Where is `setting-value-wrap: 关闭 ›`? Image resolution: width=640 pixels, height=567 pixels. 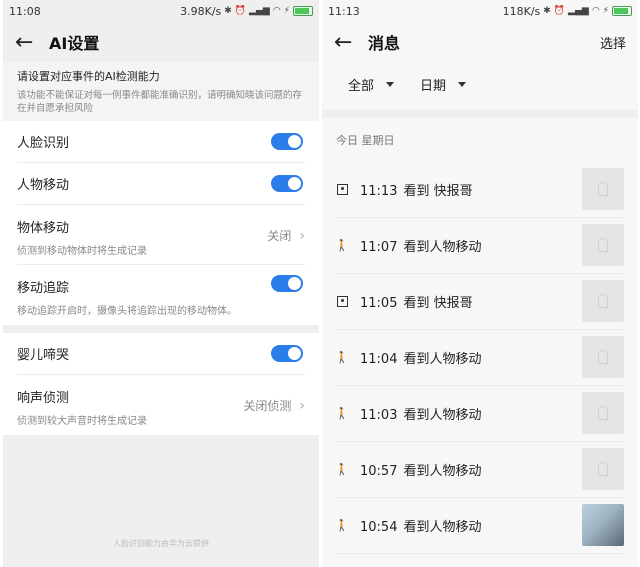
setting-value-wrap: 关闭 › is located at coordinates (286, 235).